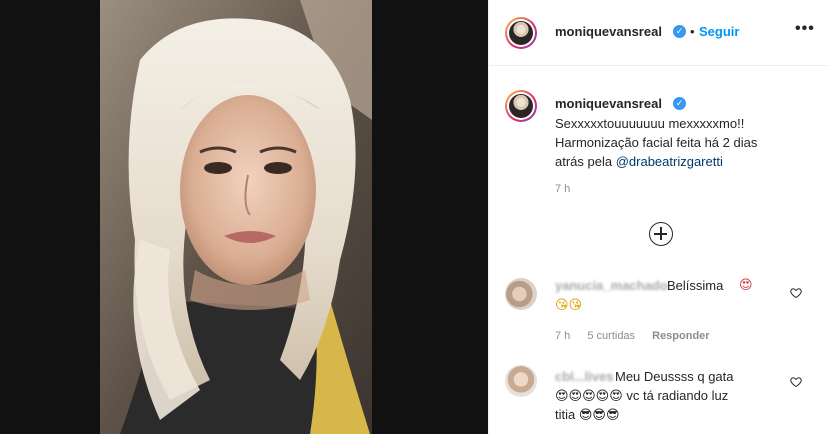  Describe the element at coordinates (569, 305) in the screenshot. I see `comment-emoji: 😘😘` at that location.